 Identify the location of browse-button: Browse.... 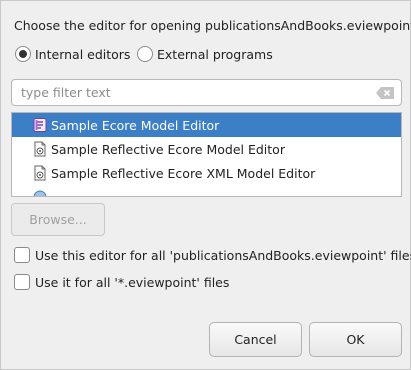
(58, 219).